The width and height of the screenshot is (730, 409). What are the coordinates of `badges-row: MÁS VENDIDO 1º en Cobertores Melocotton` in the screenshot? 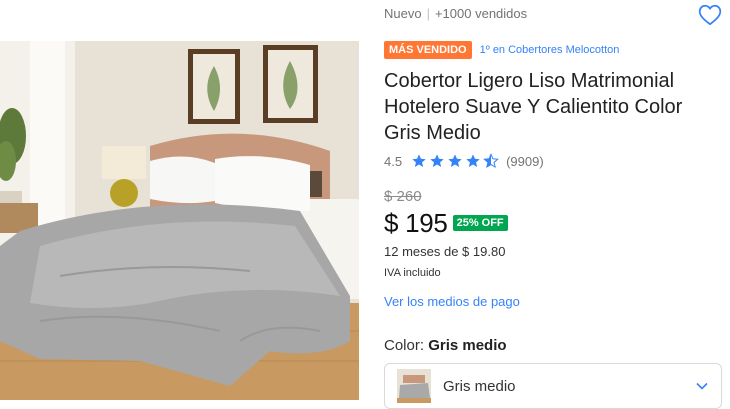 It's located at (501, 50).